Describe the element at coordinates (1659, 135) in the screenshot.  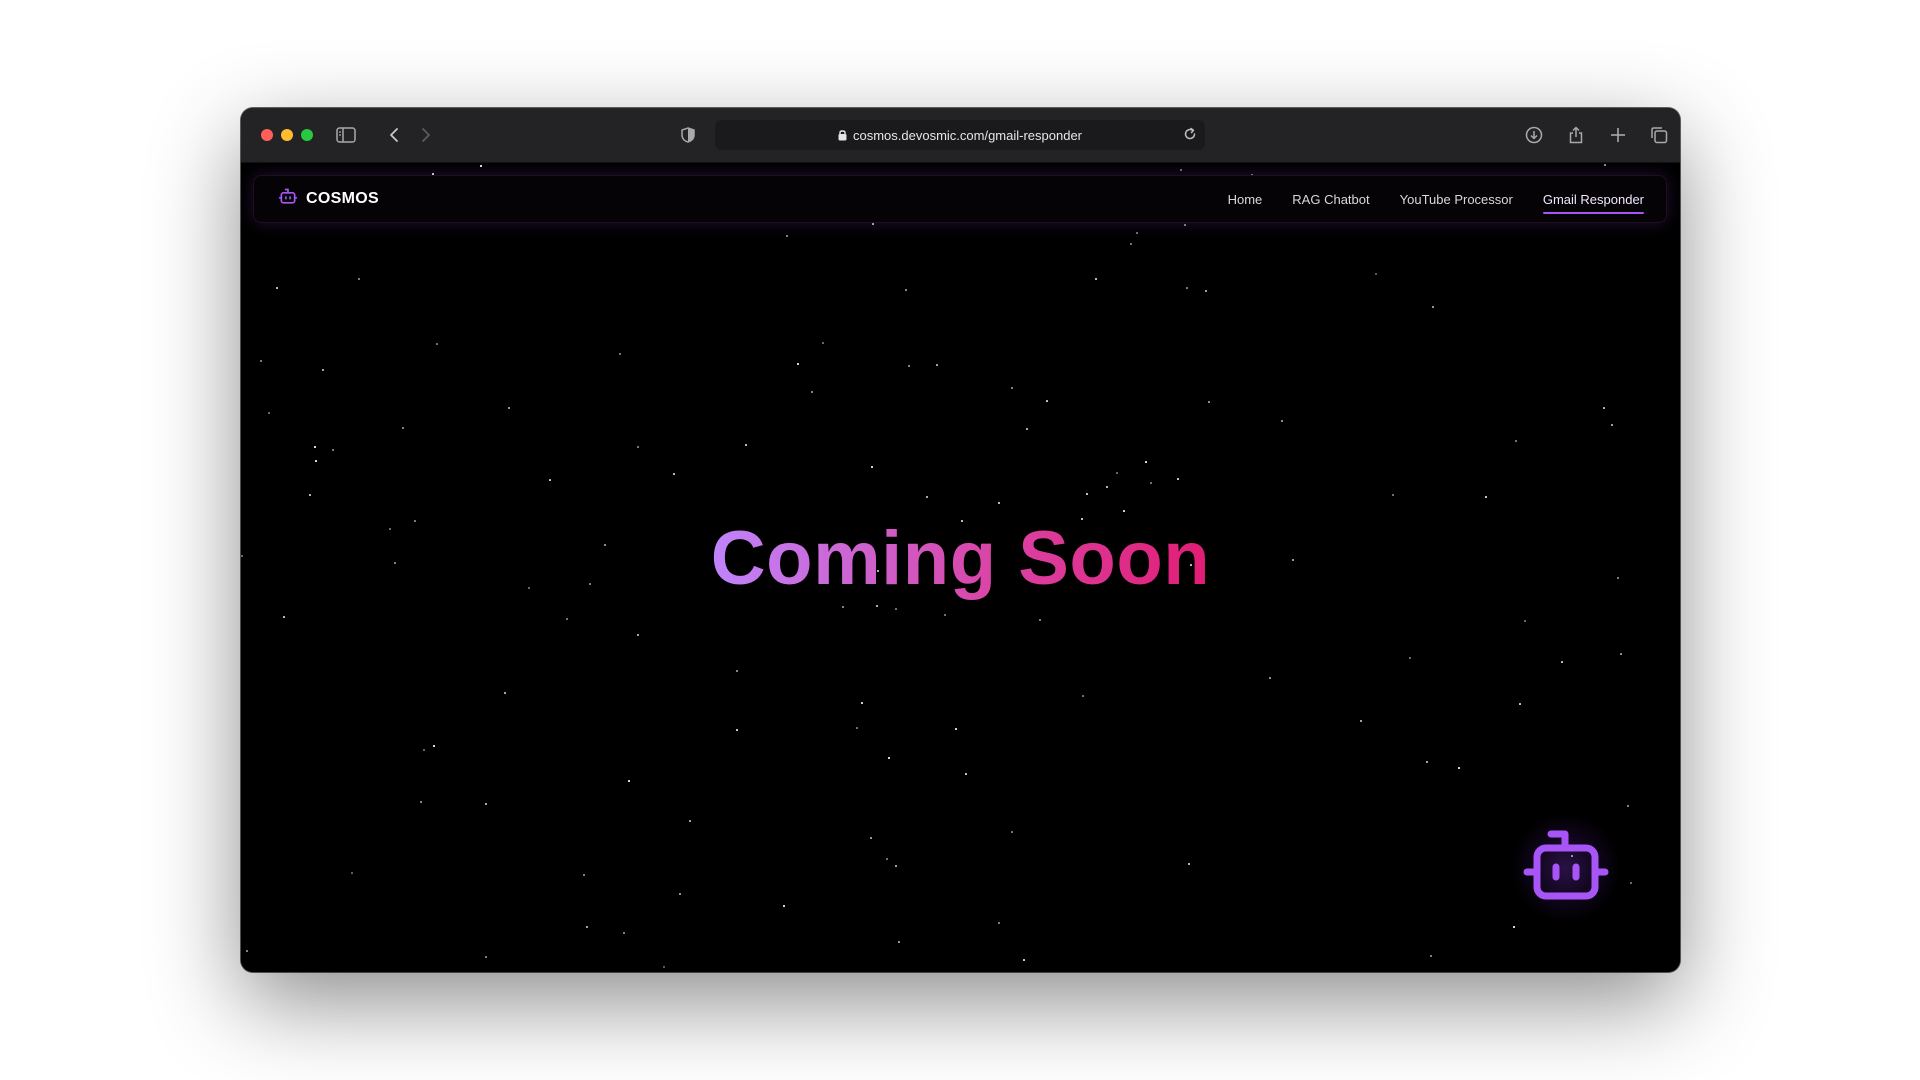
I see `tab-overview-icon` at that location.